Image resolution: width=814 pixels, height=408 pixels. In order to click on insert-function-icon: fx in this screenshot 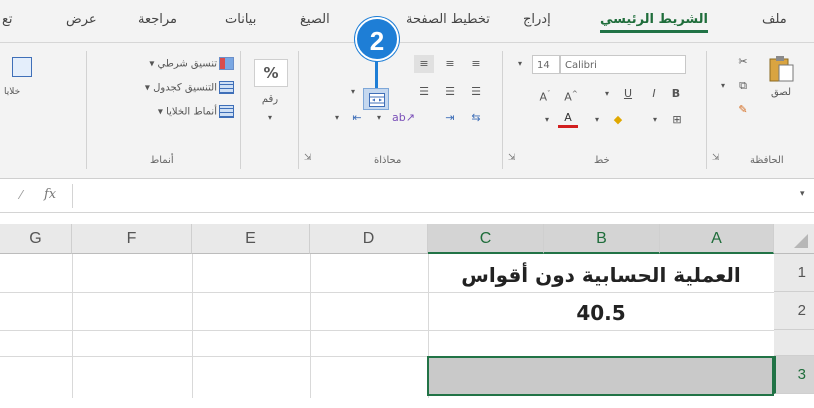, I will do `click(50, 194)`.